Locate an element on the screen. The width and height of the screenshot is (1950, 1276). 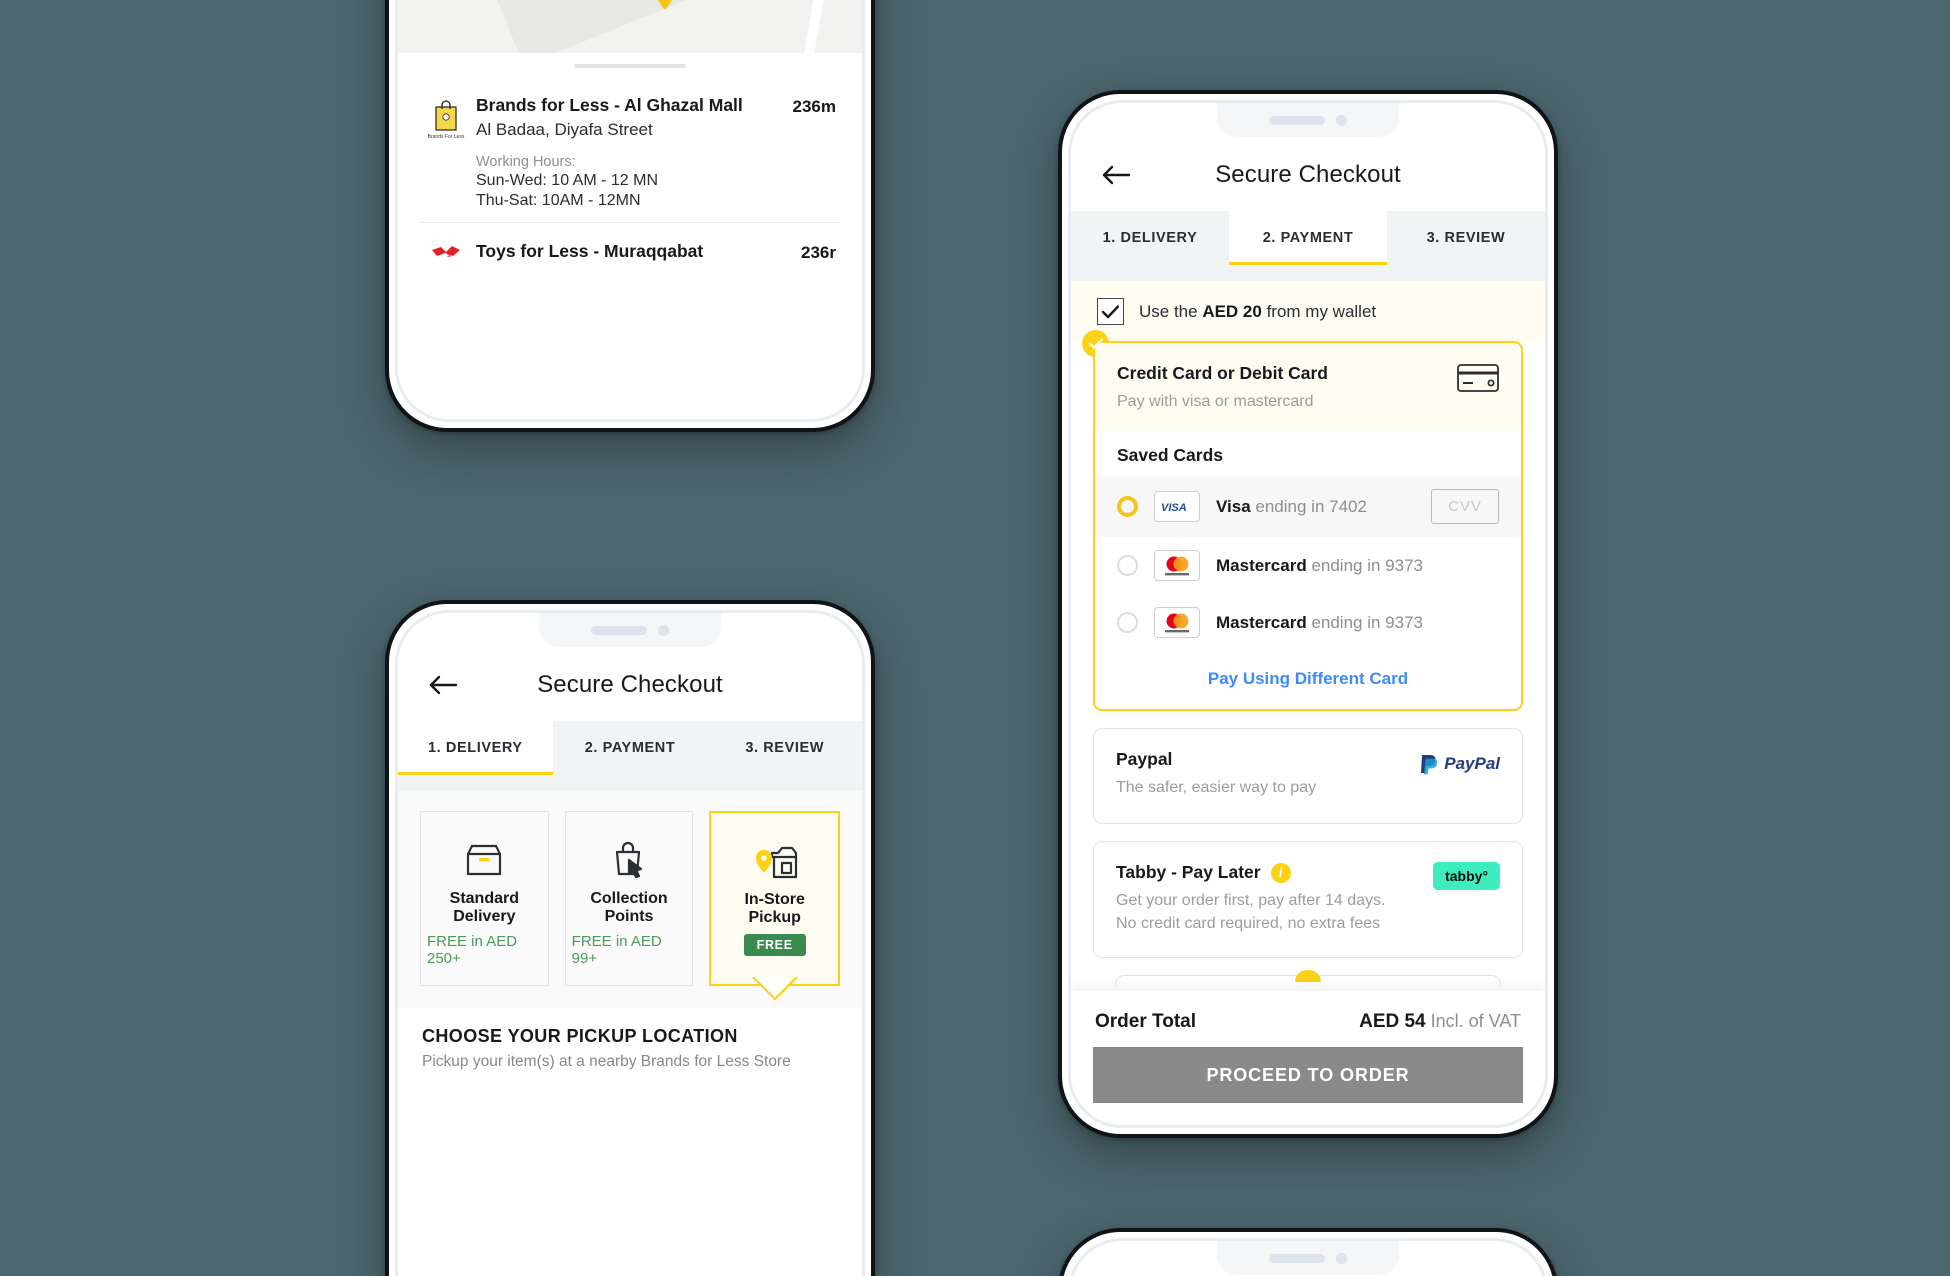
pay-using-different-card-link: Pay Using Different Card is located at coordinates (1308, 680).